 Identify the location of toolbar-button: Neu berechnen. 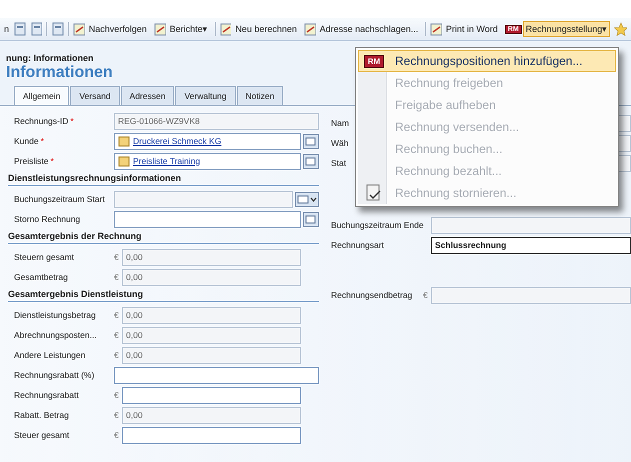
(266, 29).